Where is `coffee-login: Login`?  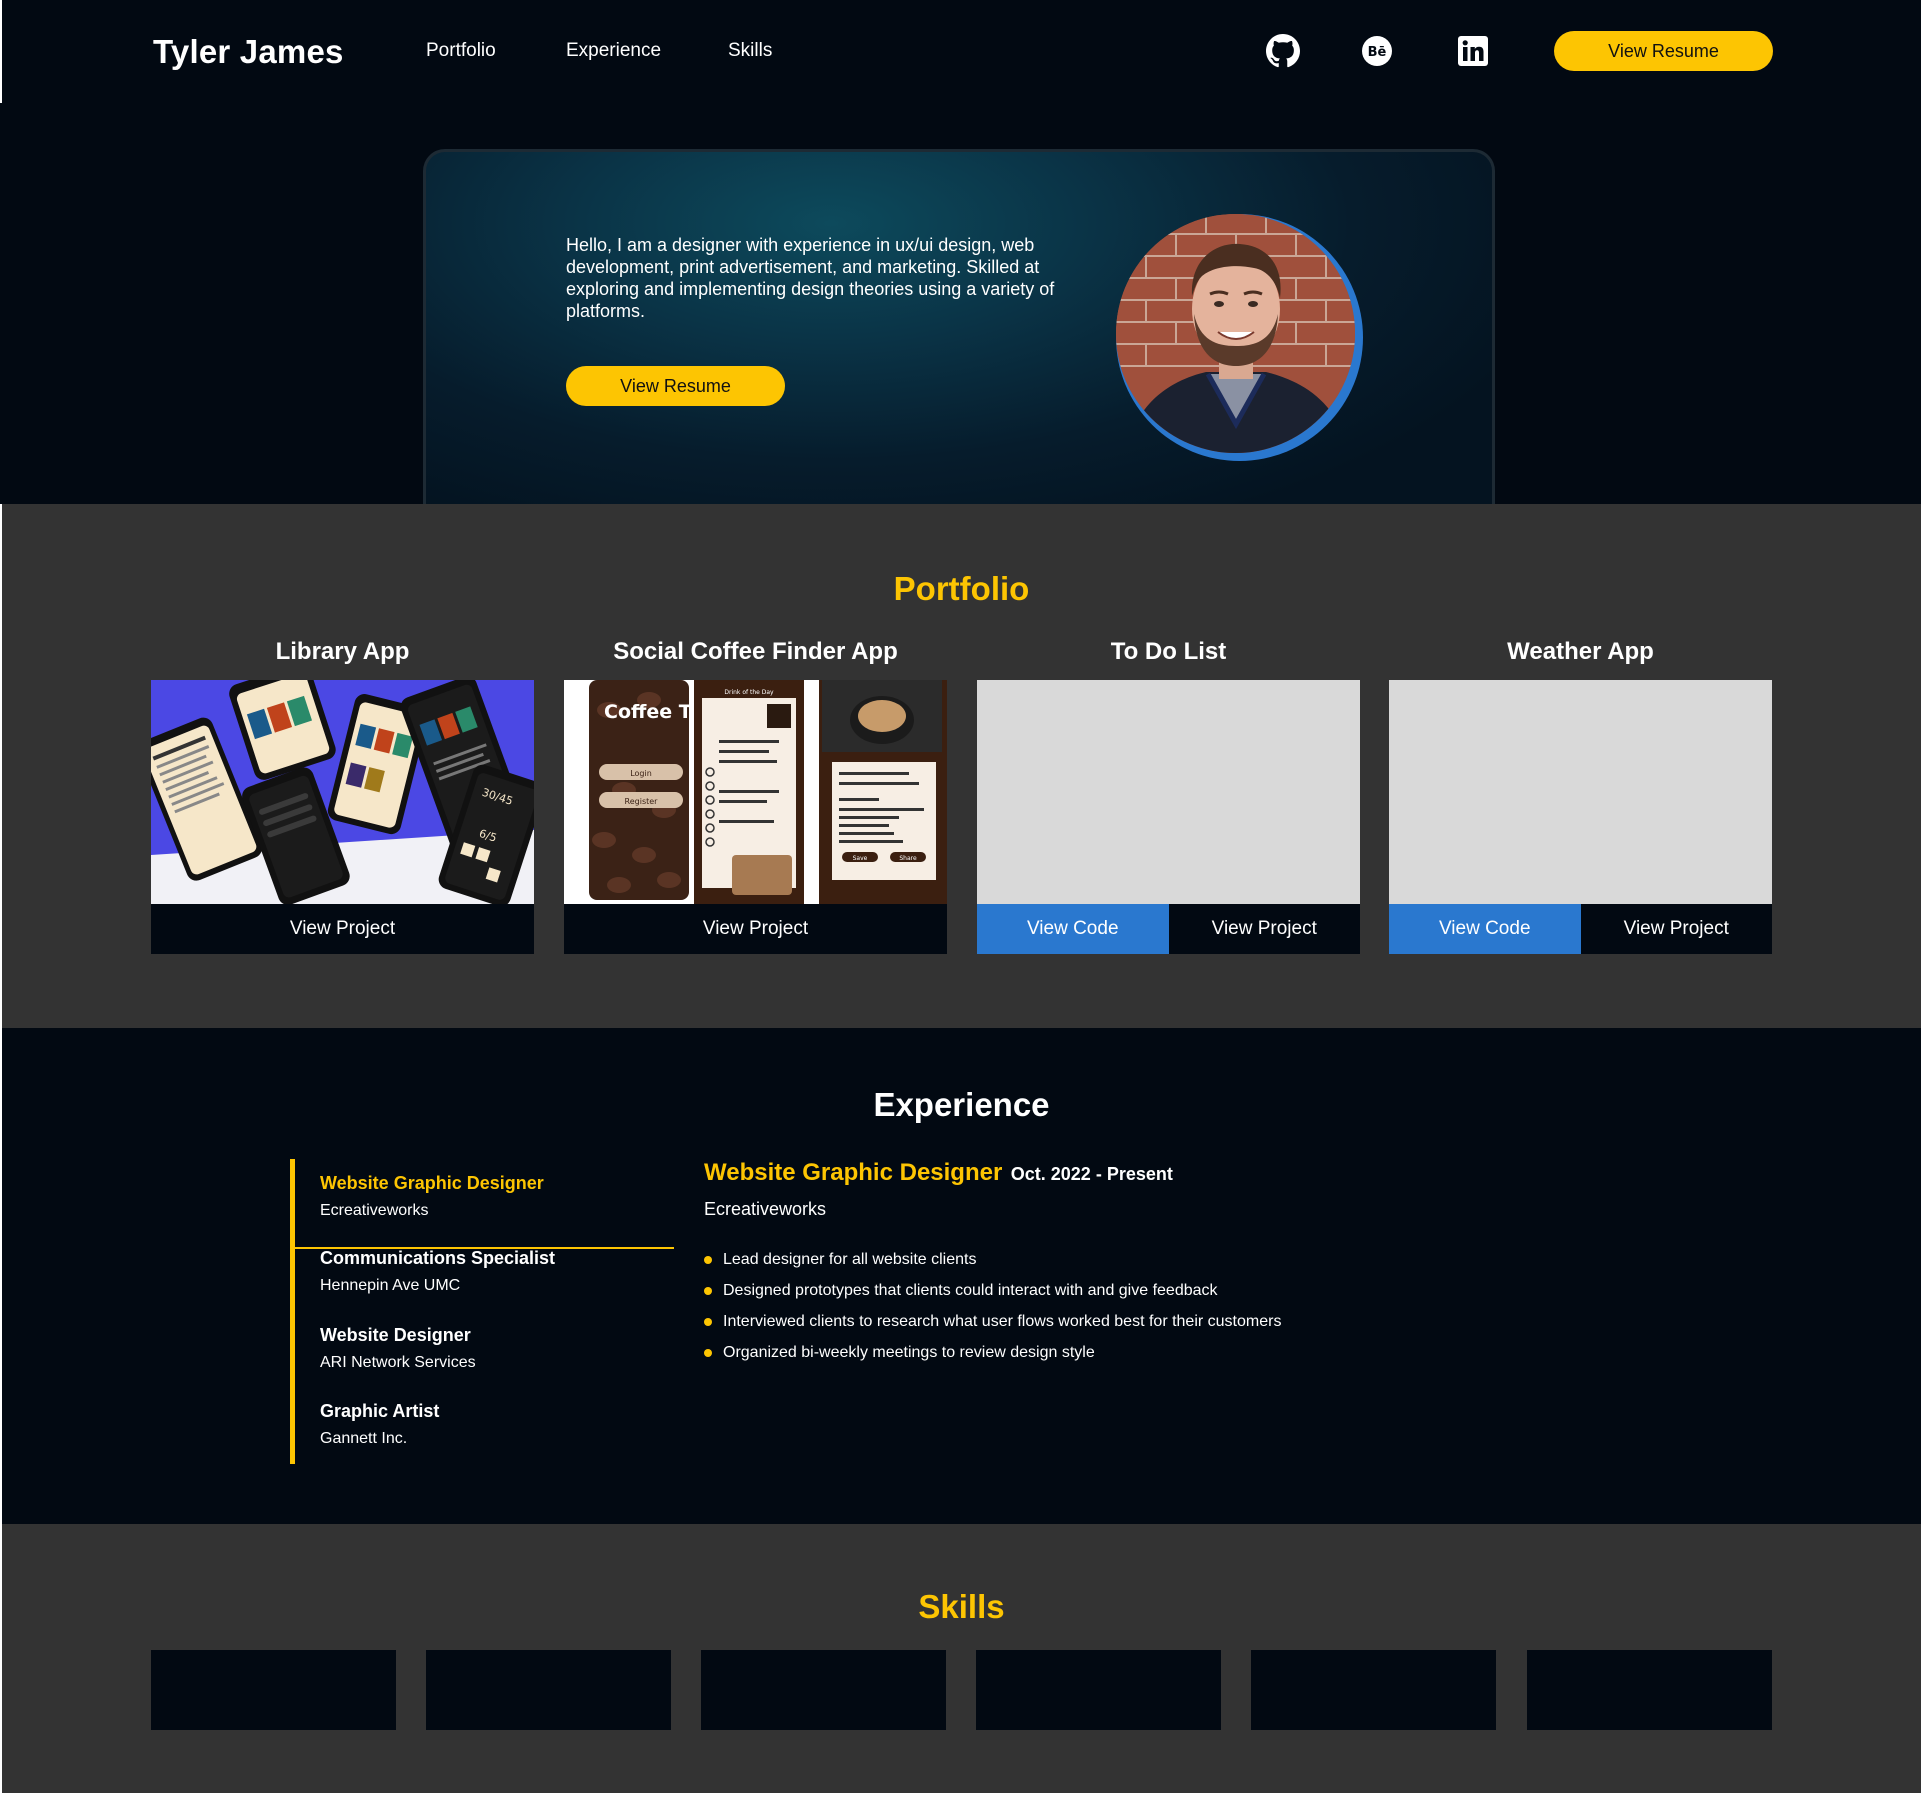 coffee-login: Login is located at coordinates (641, 773).